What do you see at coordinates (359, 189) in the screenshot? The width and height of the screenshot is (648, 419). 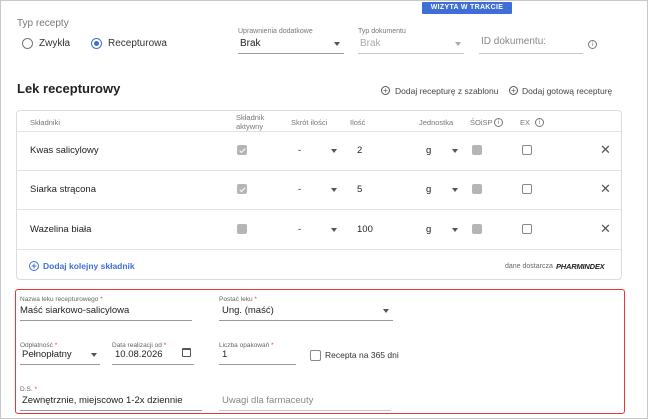 I see `quantity-input: 5` at bounding box center [359, 189].